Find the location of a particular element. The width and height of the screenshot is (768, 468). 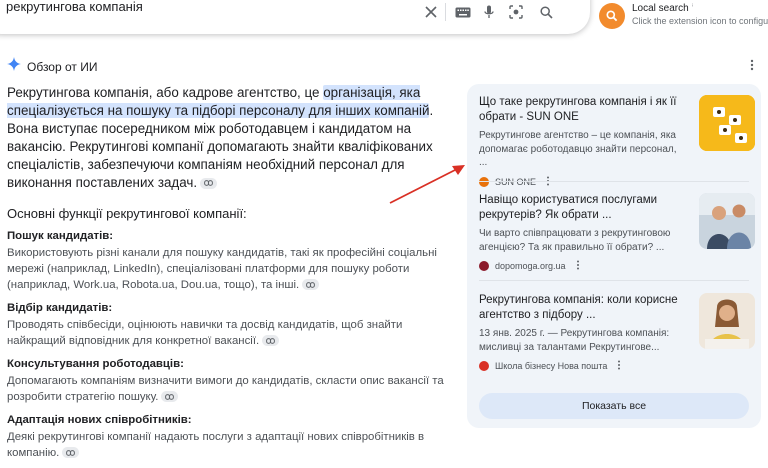

keyboard-icon is located at coordinates (463, 12).